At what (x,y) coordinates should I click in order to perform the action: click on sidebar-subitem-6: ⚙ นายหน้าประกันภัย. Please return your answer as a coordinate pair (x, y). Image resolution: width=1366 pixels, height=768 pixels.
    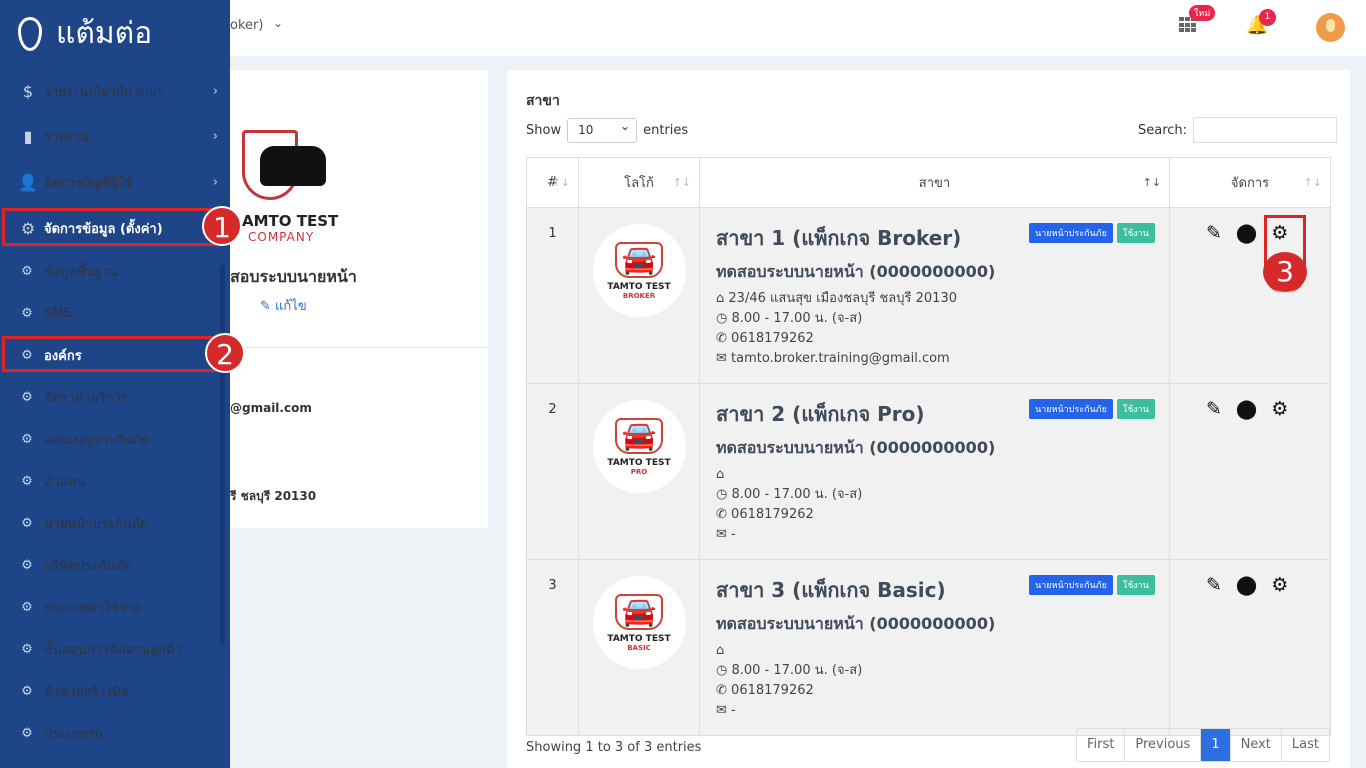
    Looking at the image, I should click on (115, 523).